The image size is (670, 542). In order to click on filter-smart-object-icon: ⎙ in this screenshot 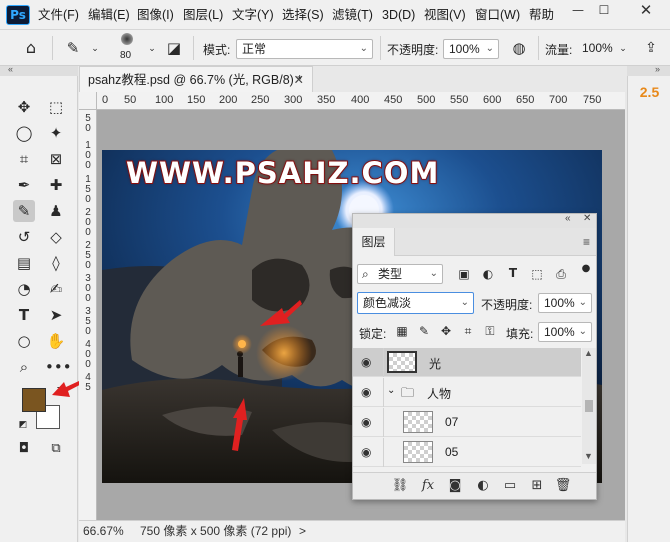, I will do `click(561, 274)`.